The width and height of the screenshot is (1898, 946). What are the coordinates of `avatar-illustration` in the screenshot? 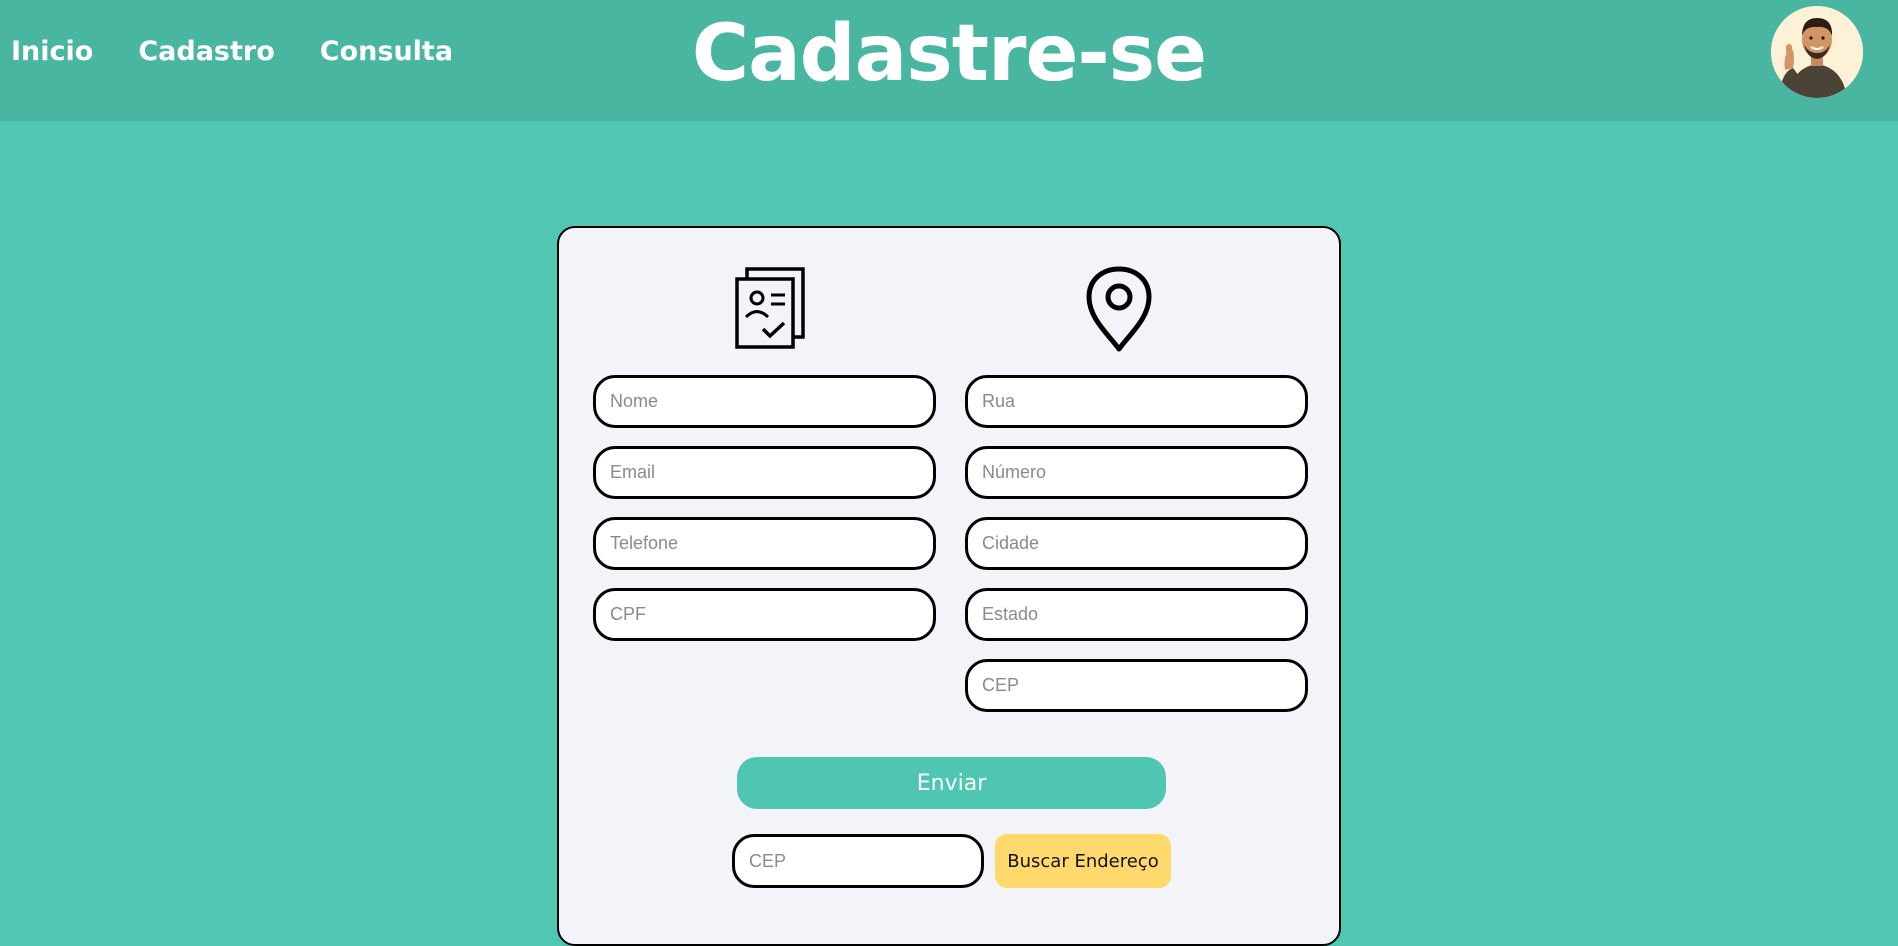 It's located at (1817, 52).